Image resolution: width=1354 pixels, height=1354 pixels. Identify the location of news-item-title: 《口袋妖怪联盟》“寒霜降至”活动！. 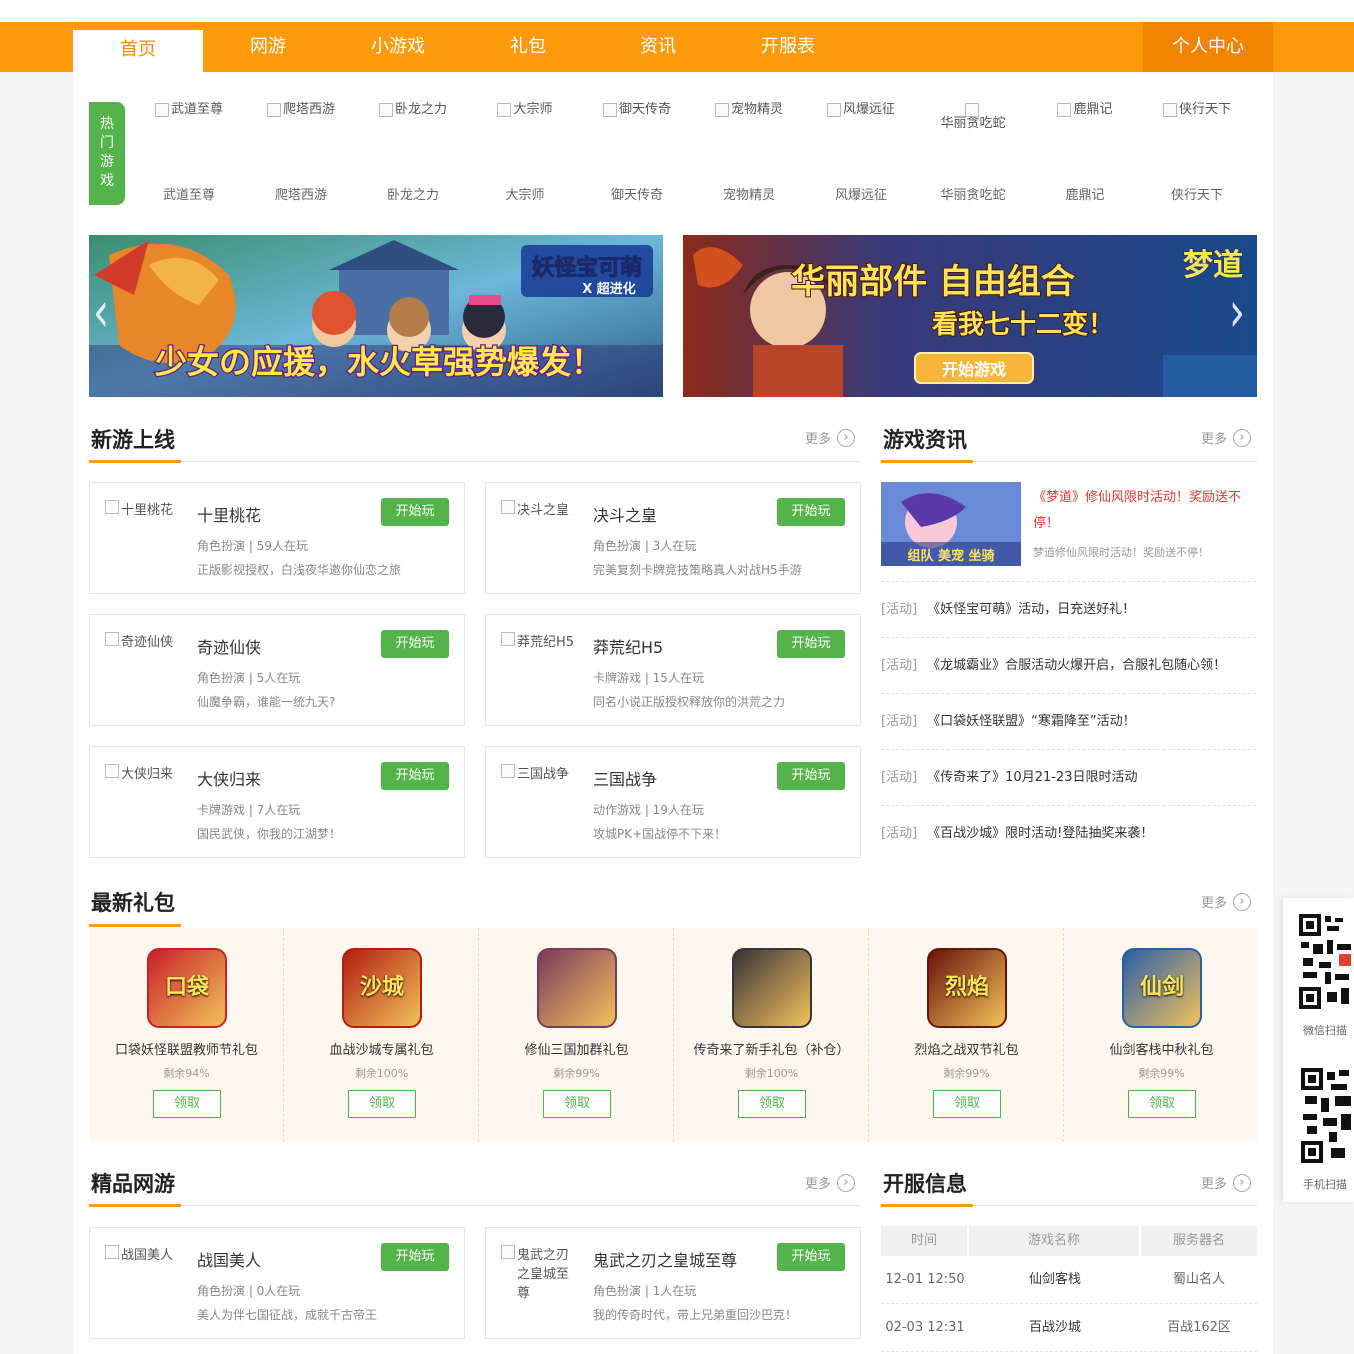
(1031, 721).